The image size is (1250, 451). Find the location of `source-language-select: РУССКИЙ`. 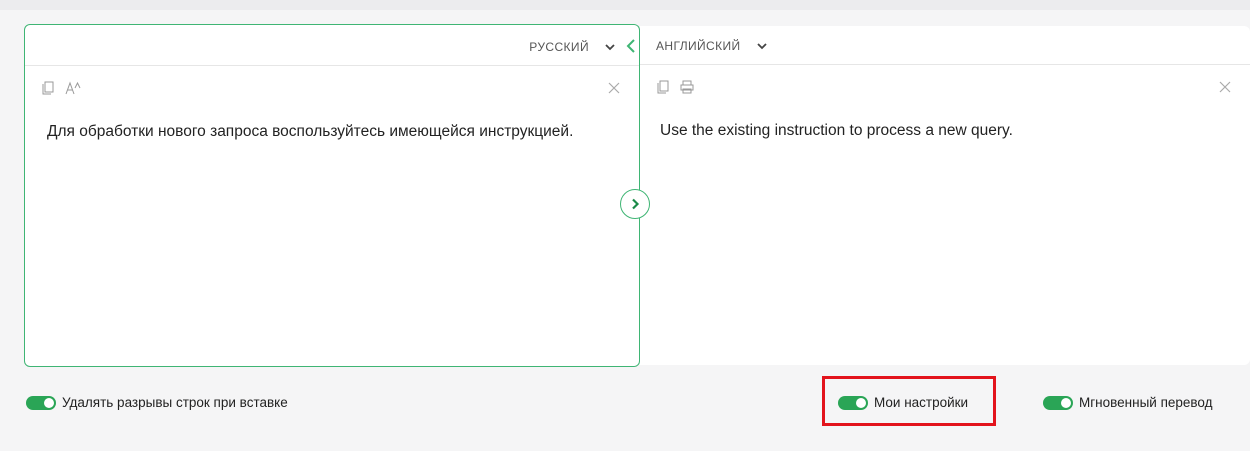

source-language-select: РУССКИЙ is located at coordinates (572, 47).